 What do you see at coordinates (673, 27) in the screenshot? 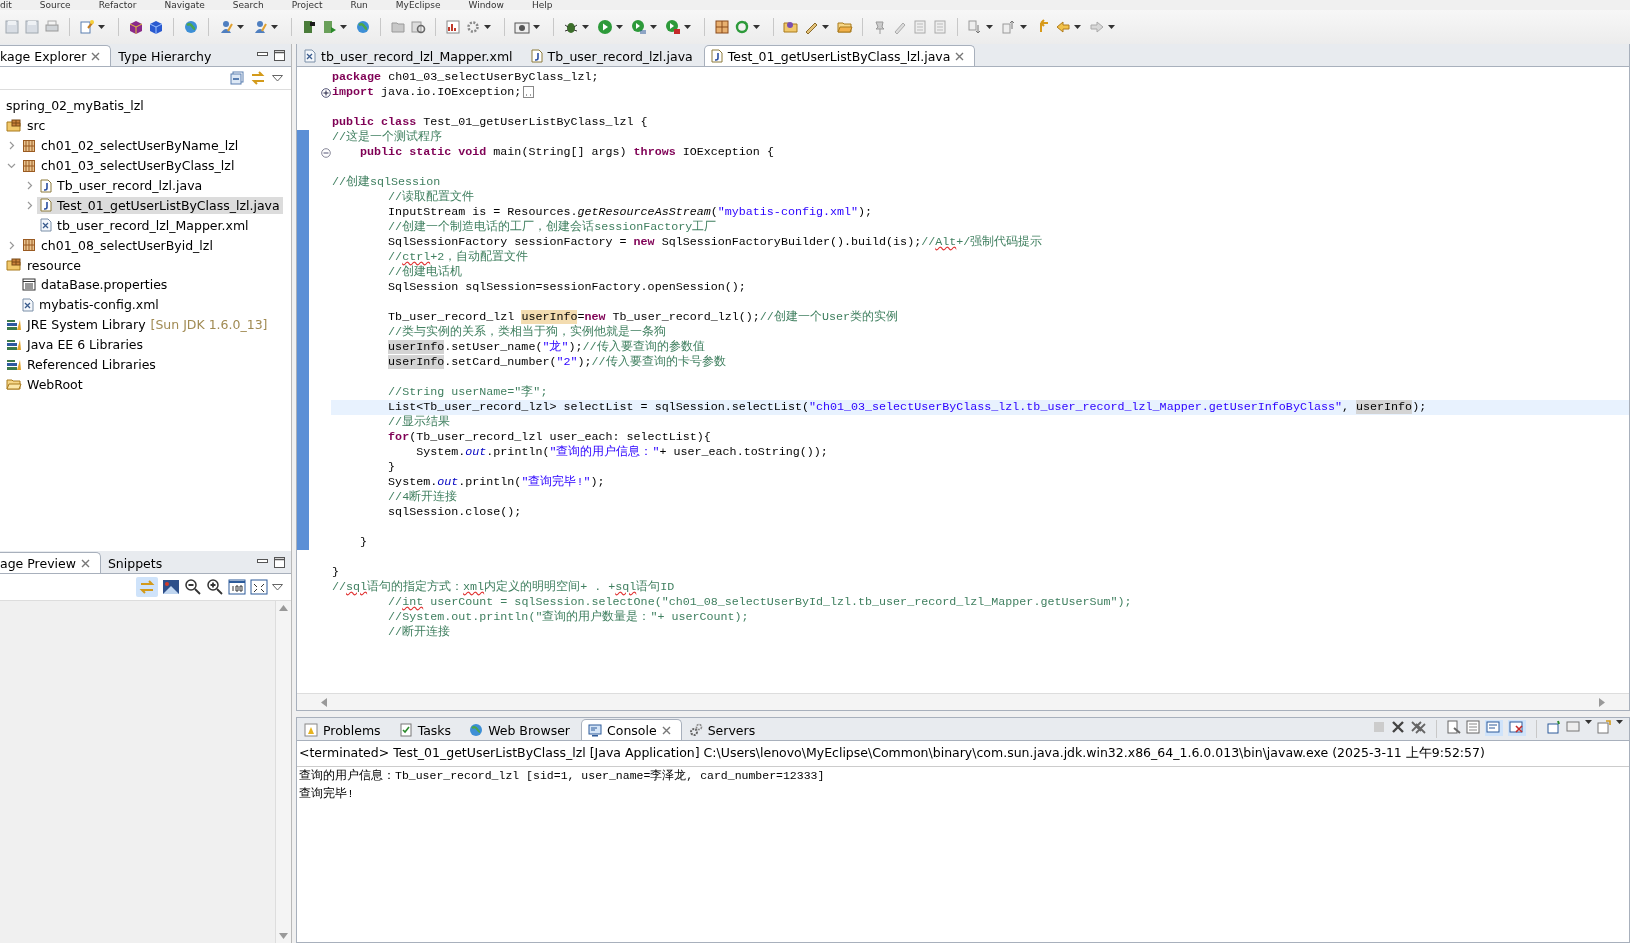
I see `run-stop-icon` at bounding box center [673, 27].